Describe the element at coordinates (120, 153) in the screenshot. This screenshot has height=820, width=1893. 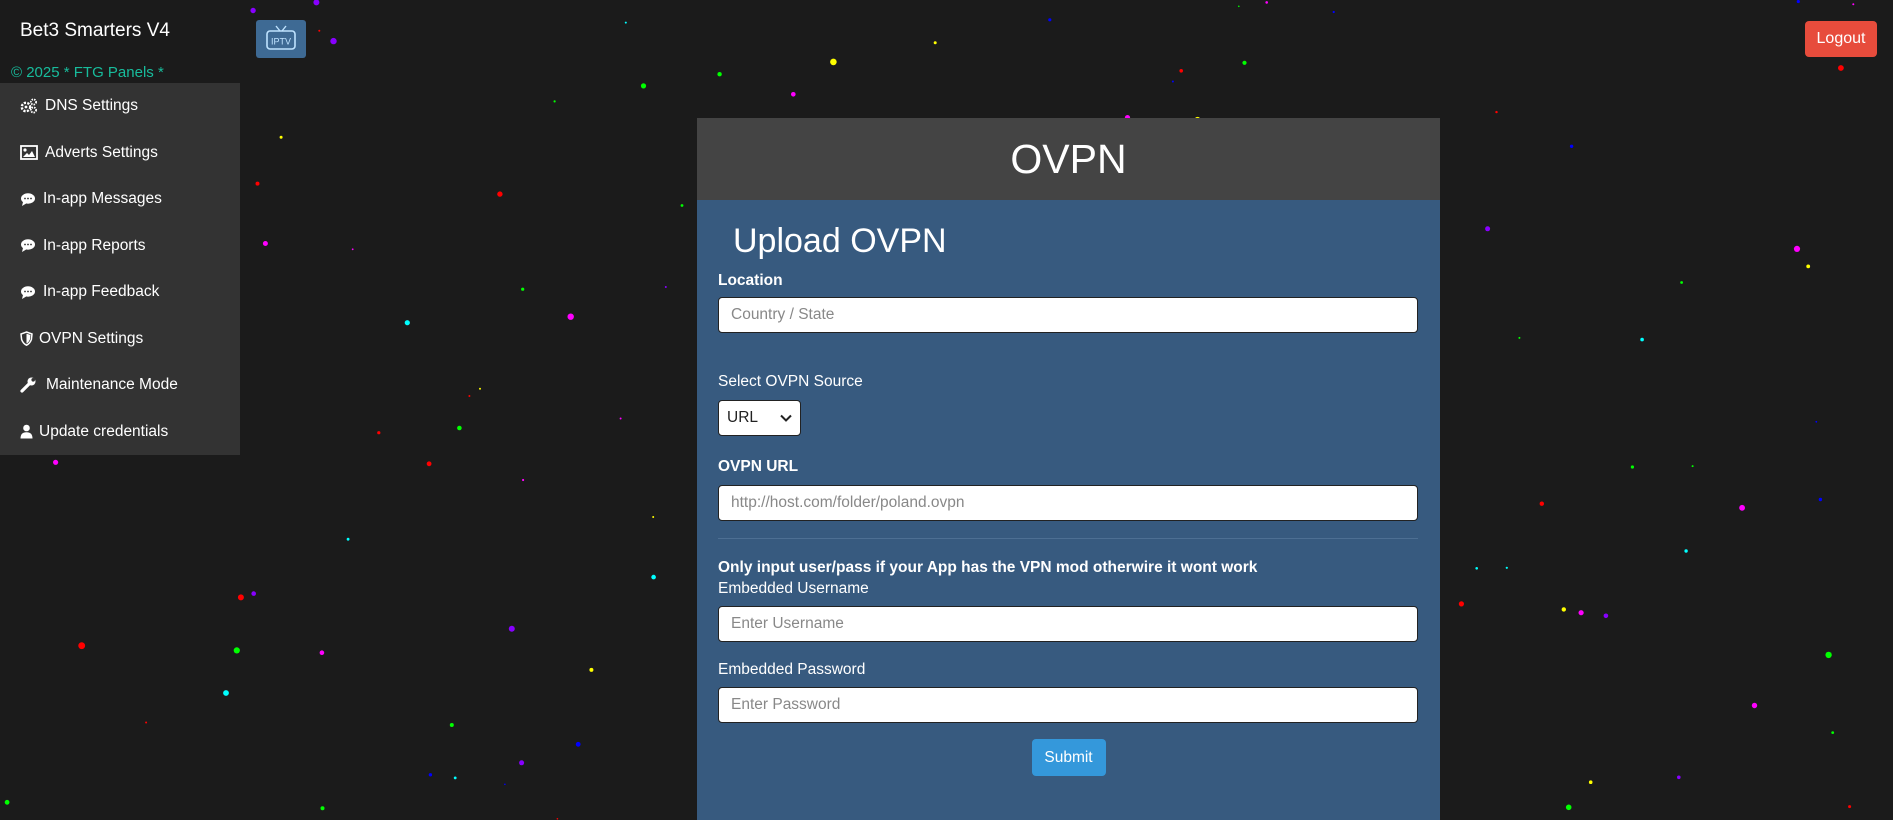
I see `sidebar-item-adverts-settings: Adverts Settings` at that location.